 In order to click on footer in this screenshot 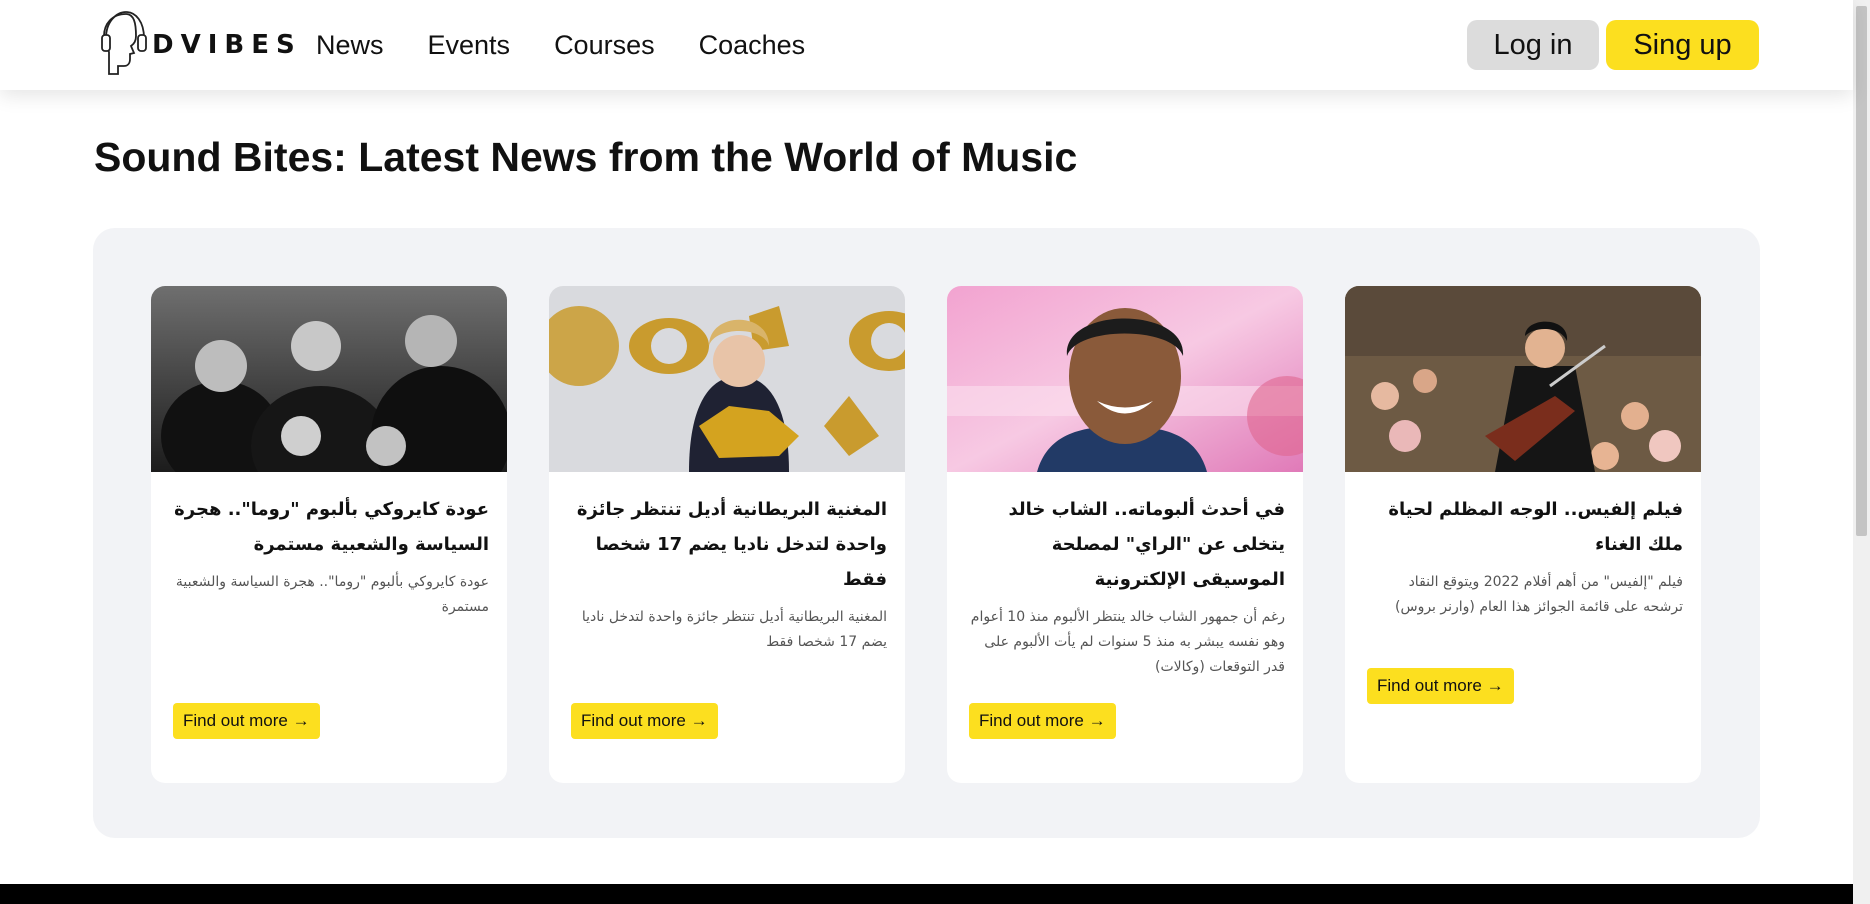, I will do `click(926, 894)`.